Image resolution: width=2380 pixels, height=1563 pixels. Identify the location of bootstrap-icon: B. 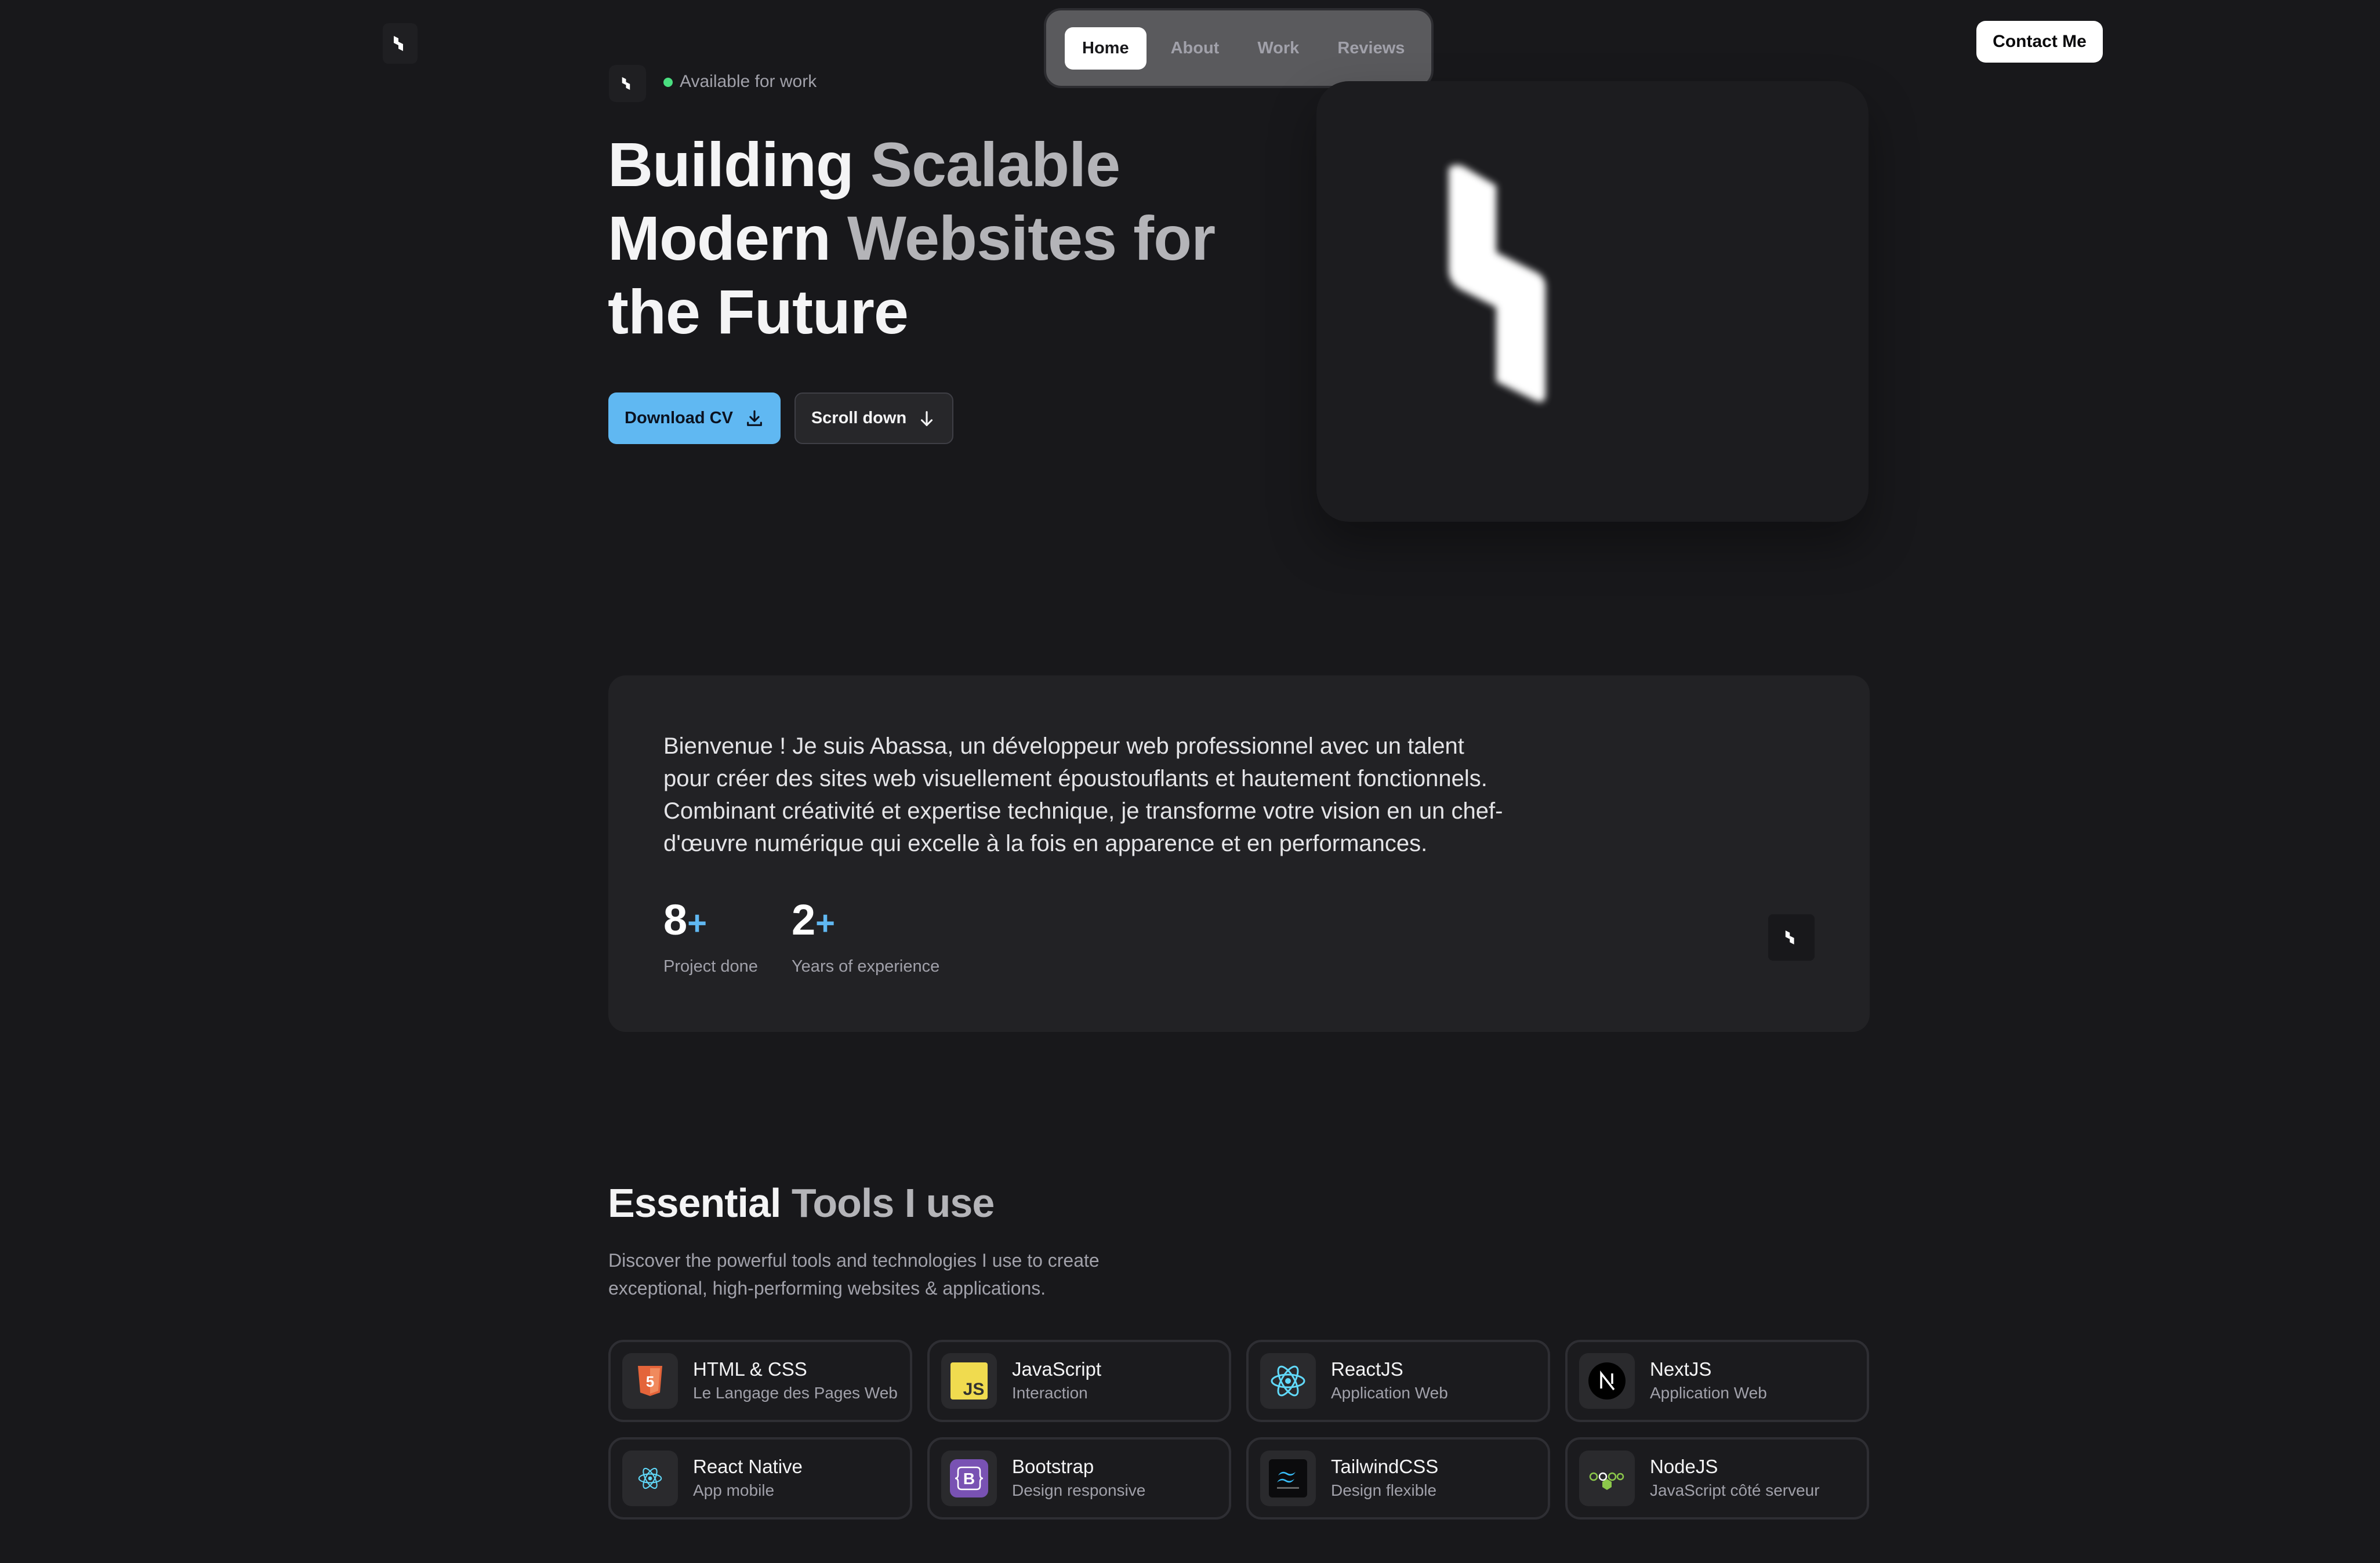
(969, 1478).